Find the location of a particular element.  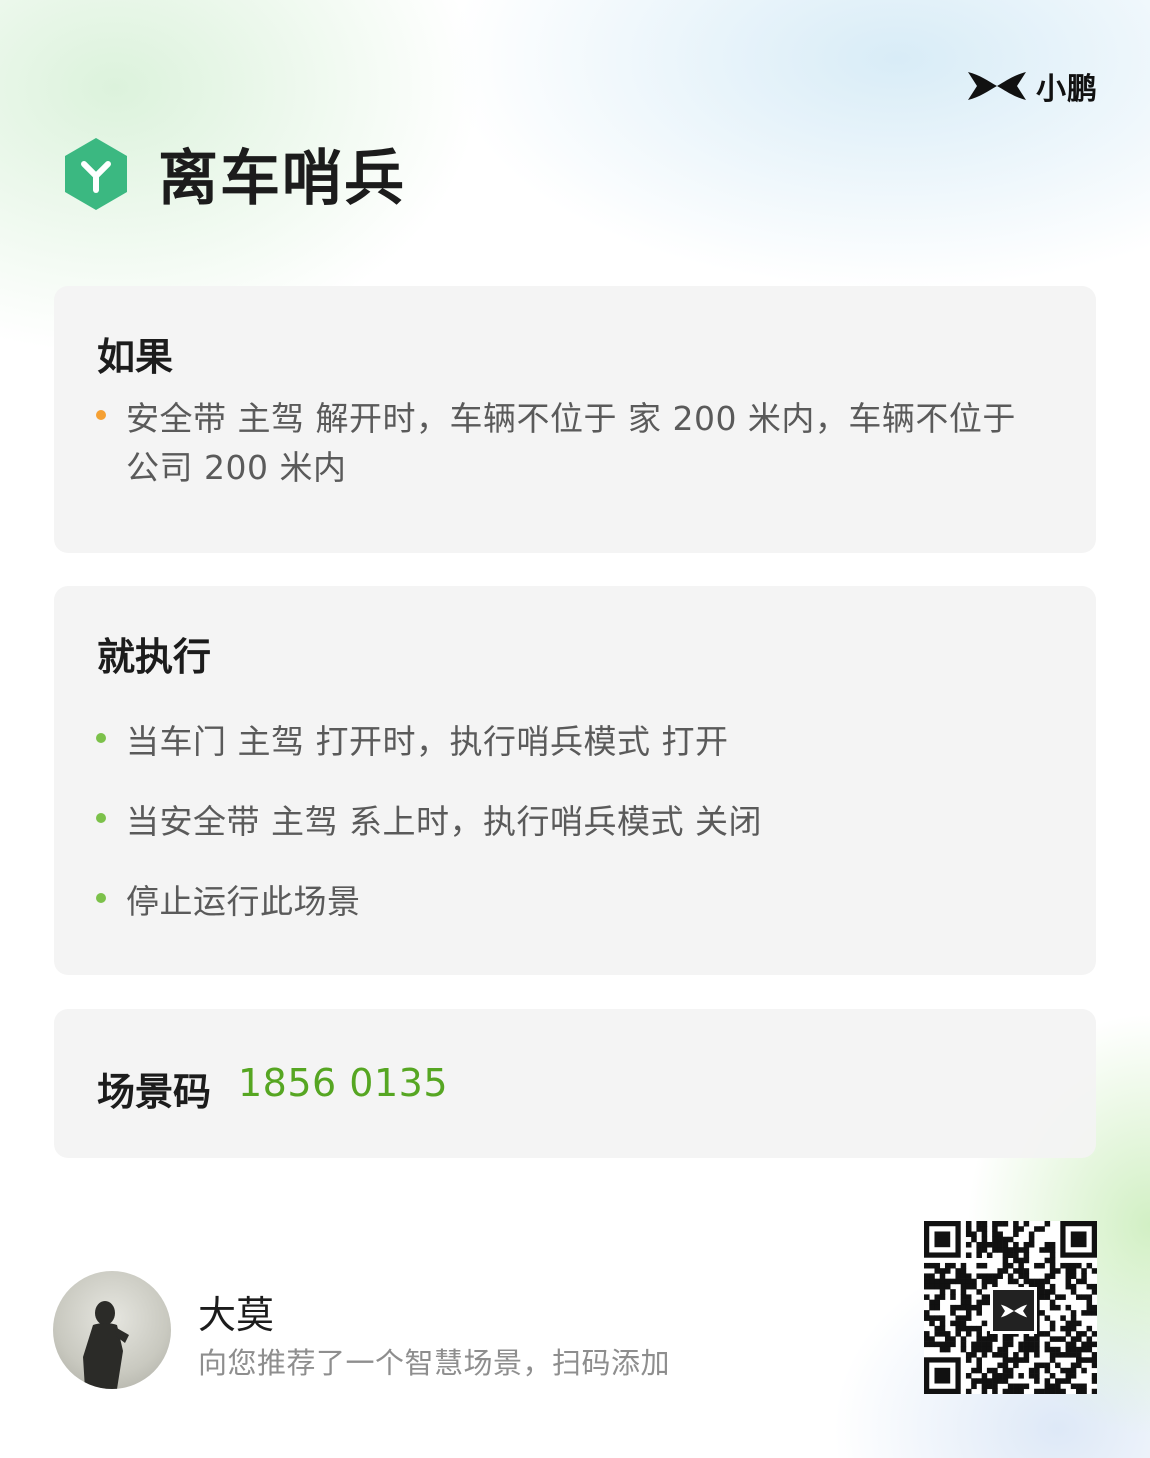

scene-code-card: 场景码 1856 0135 is located at coordinates (575, 1083).